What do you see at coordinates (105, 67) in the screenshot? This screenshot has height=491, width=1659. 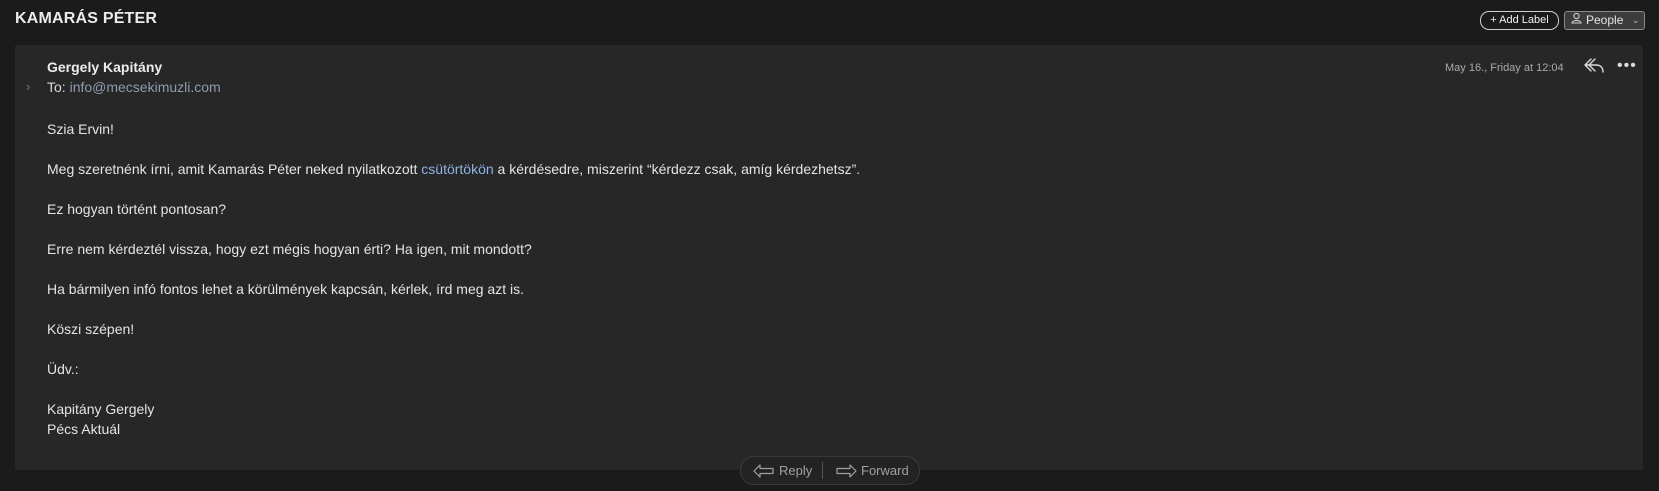 I see `sender-name: Gergely Kapitány` at bounding box center [105, 67].